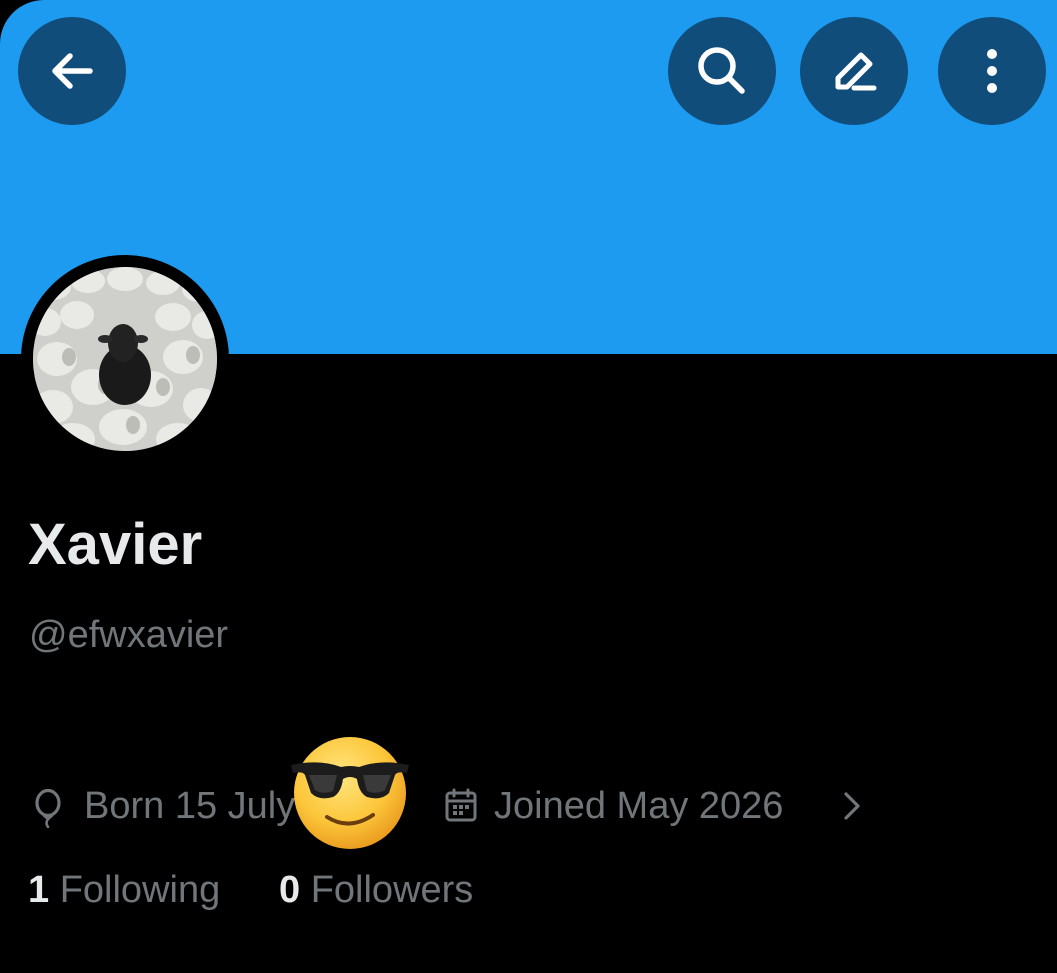 The width and height of the screenshot is (1057, 973). I want to click on balloon-icon, so click(48, 808).